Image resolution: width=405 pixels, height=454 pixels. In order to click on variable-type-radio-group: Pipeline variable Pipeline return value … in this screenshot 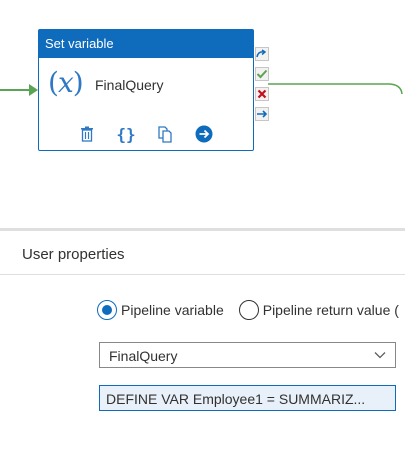, I will do `click(251, 311)`.